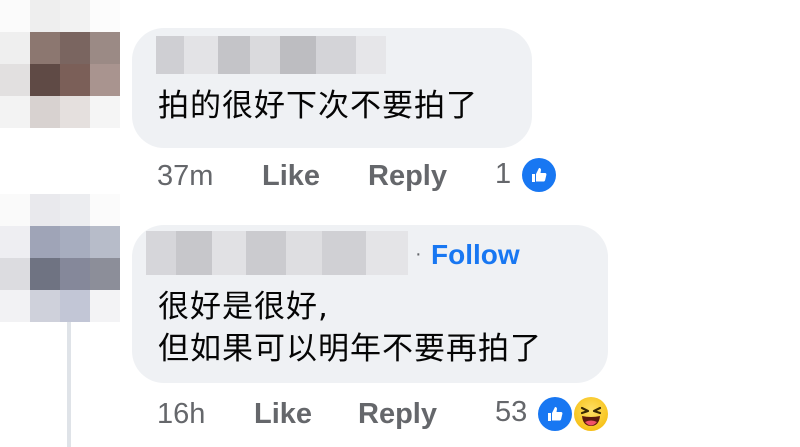  What do you see at coordinates (503, 174) in the screenshot?
I see `reaction-count: 1` at bounding box center [503, 174].